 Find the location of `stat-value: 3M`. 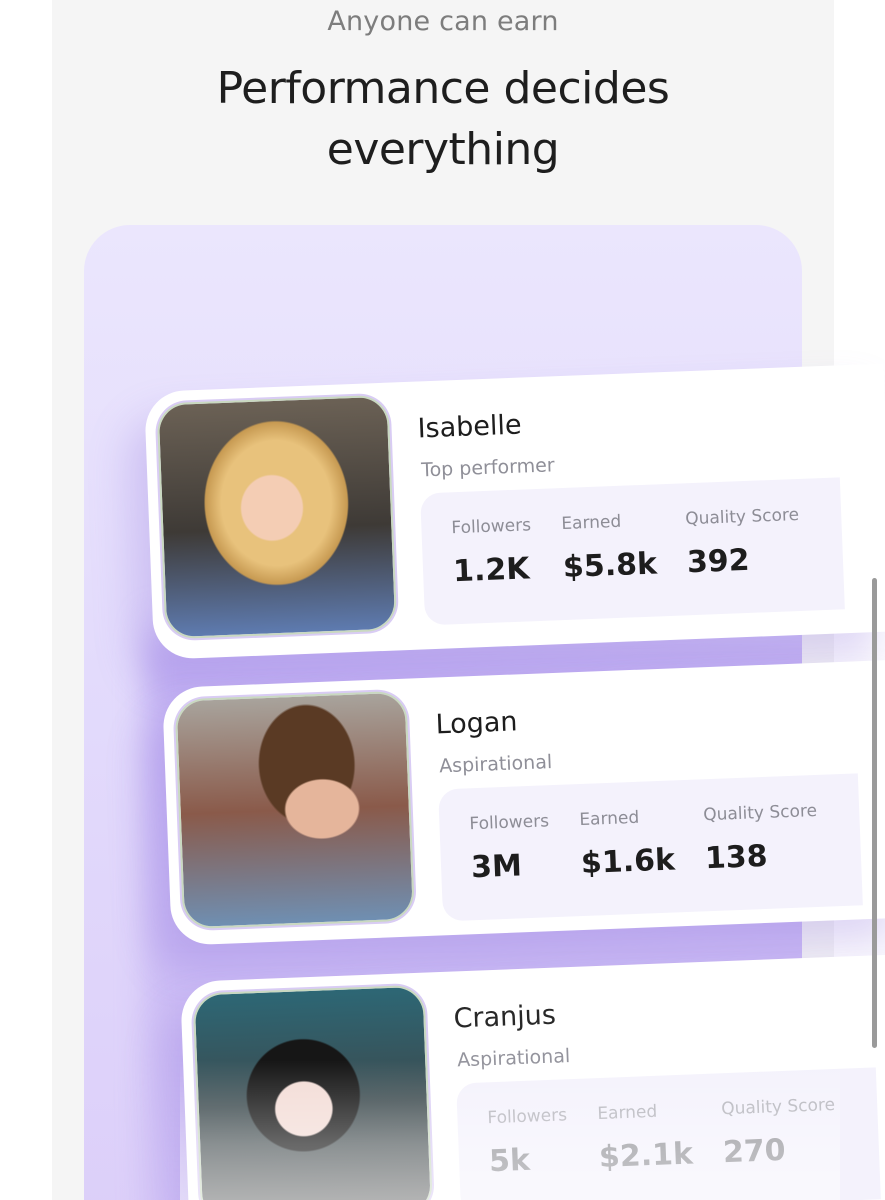

stat-value: 3M is located at coordinates (496, 867).